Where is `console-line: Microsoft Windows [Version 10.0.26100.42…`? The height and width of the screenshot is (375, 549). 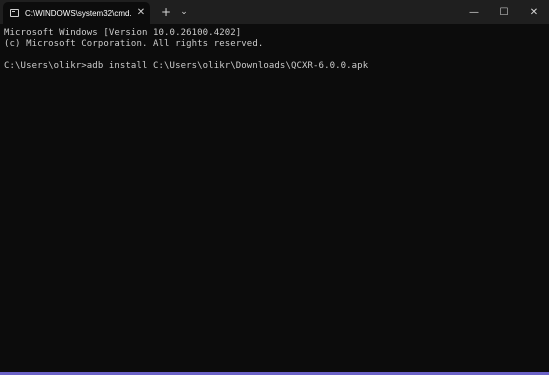
console-line: Microsoft Windows [Version 10.0.26100.42… is located at coordinates (123, 33).